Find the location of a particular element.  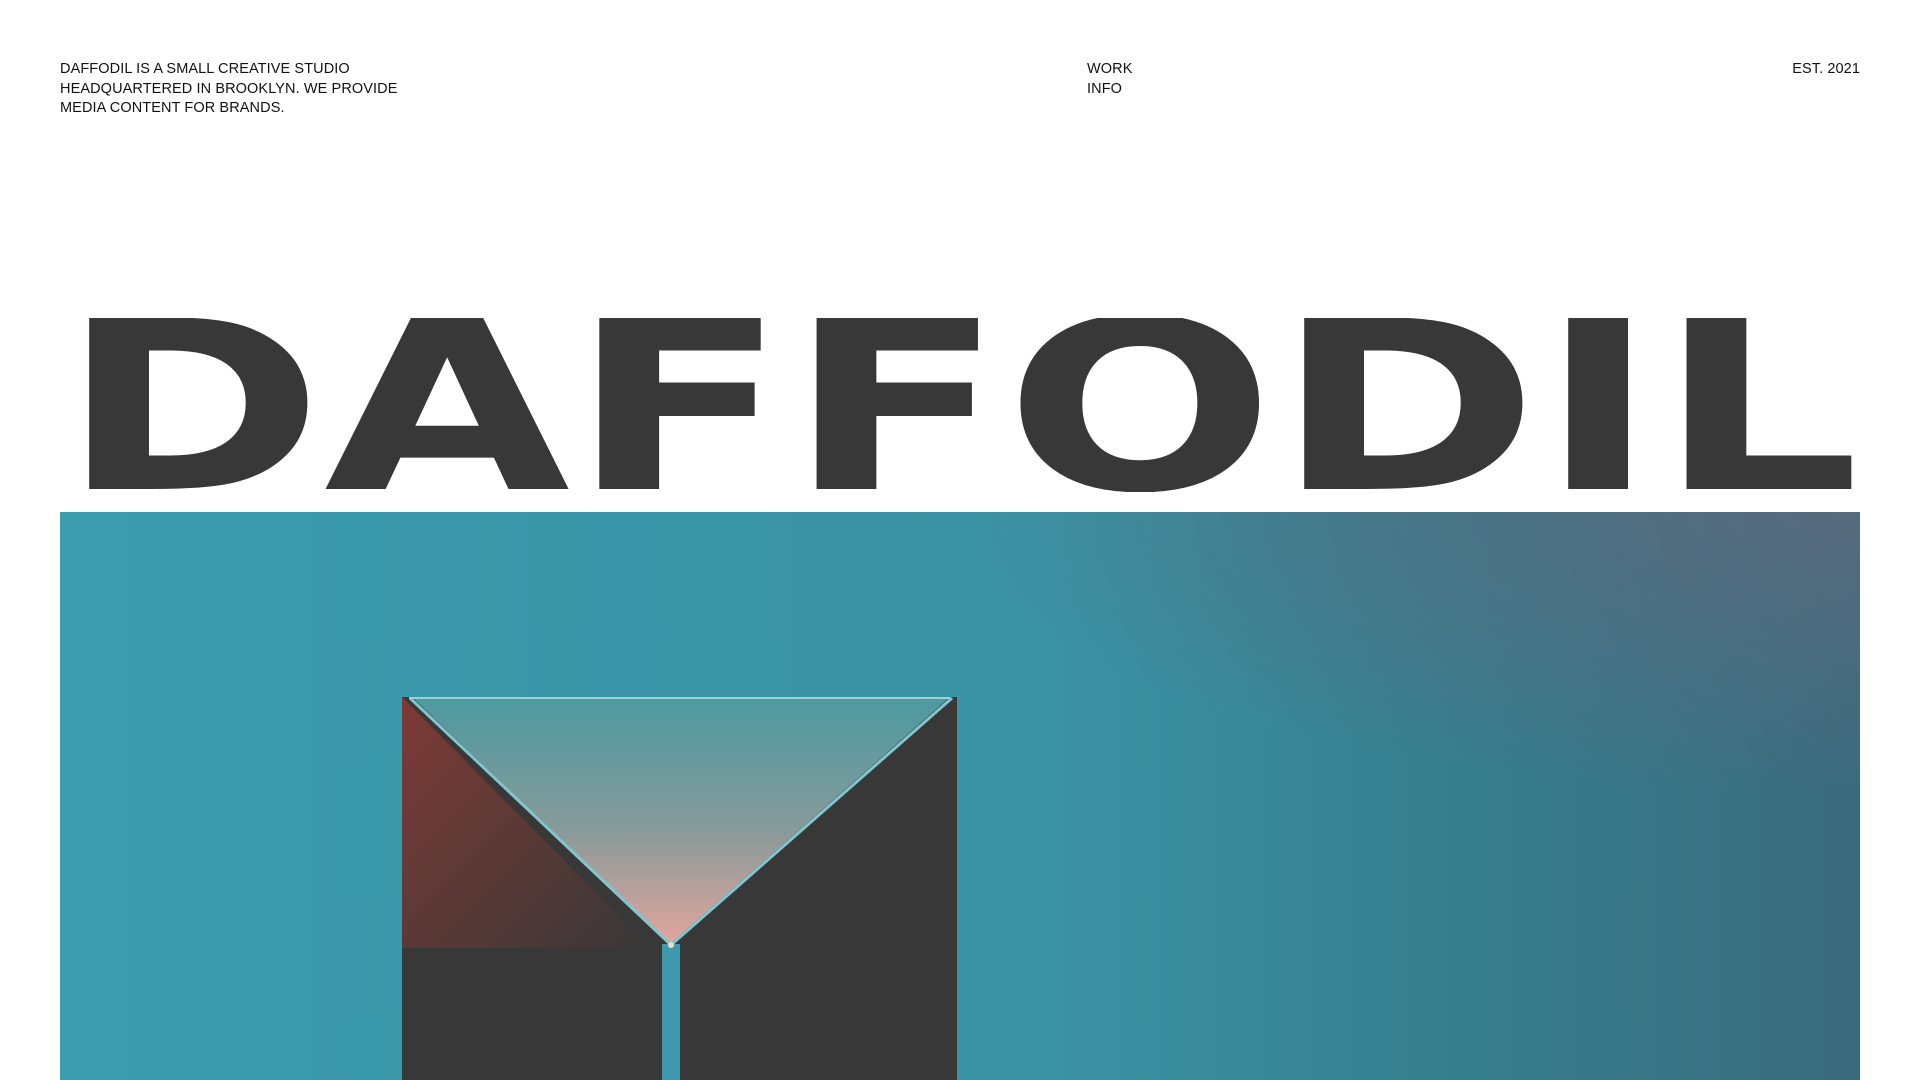

established-year: EST. 2021 is located at coordinates (1826, 69).